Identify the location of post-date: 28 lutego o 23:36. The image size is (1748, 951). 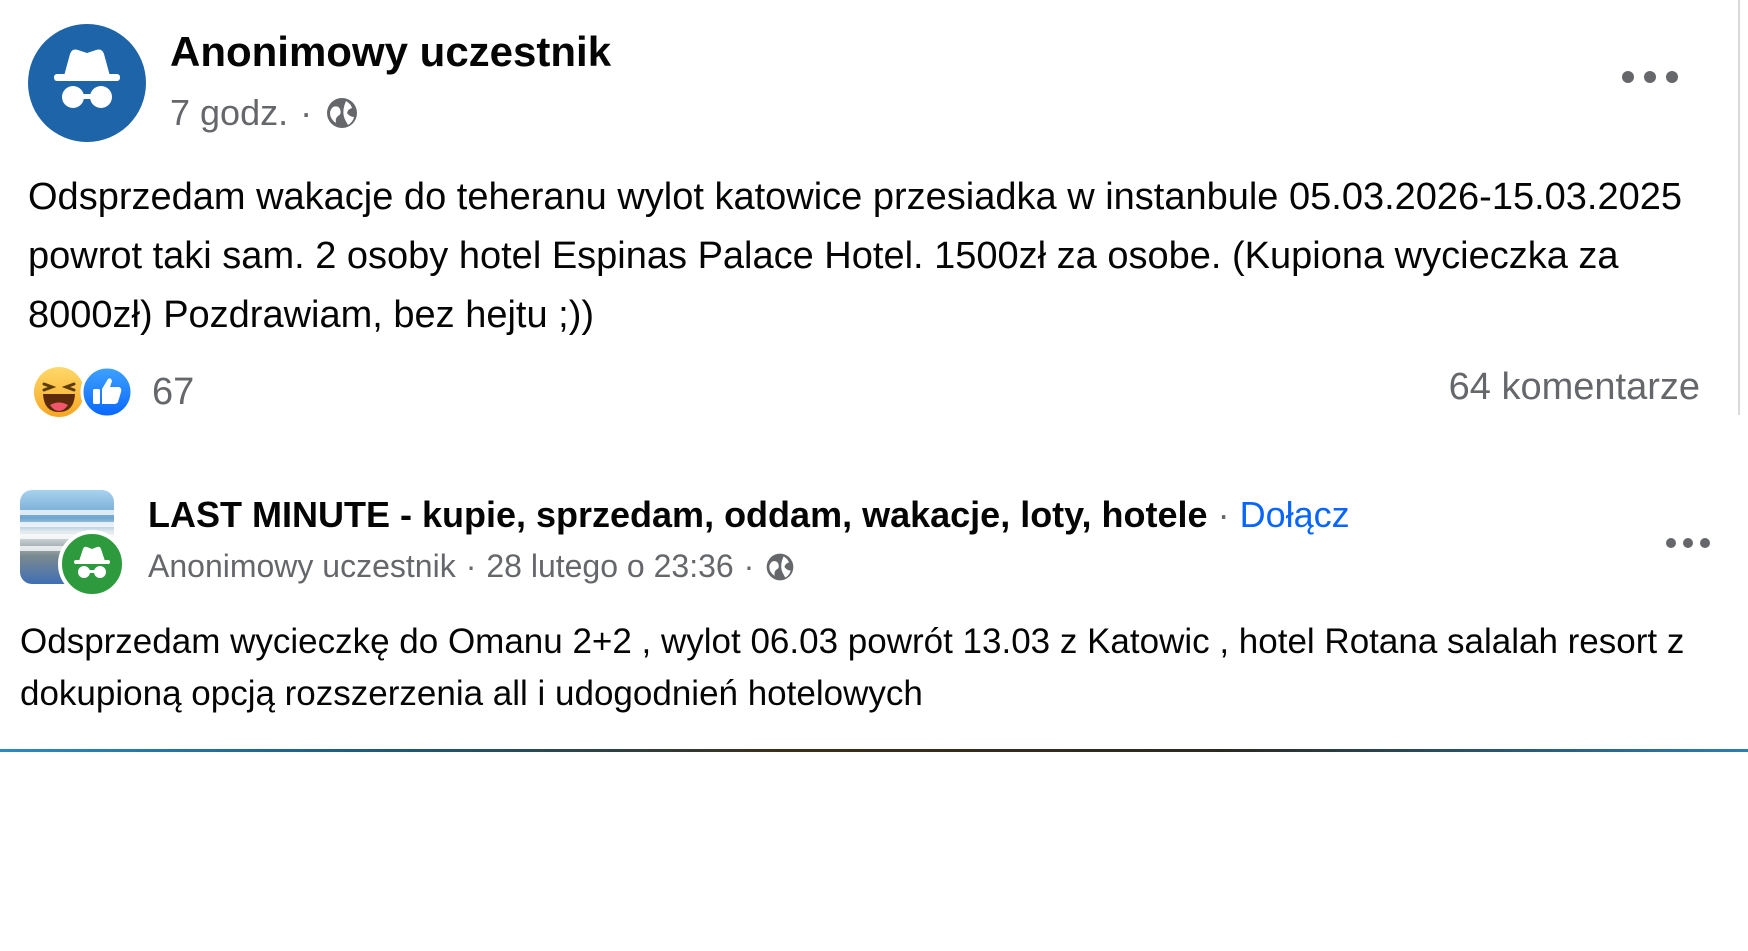
(609, 566).